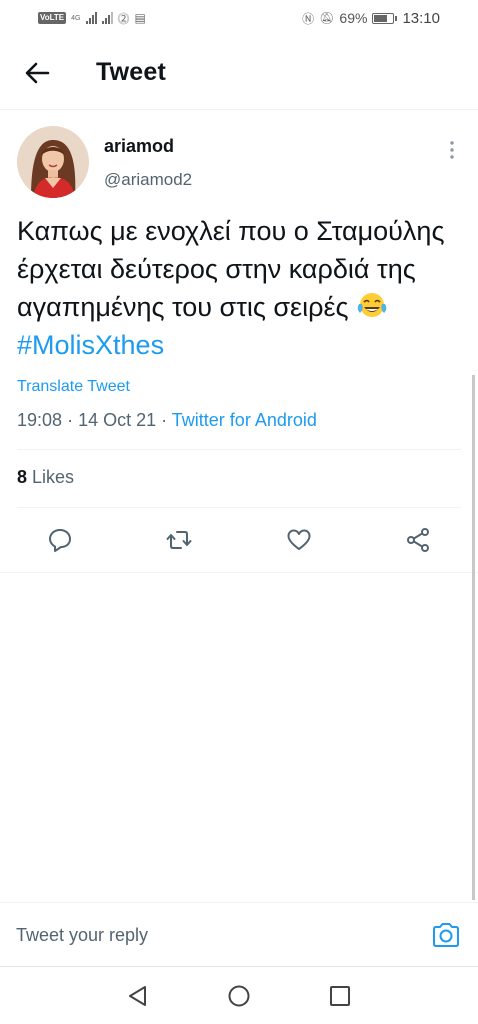 Image resolution: width=478 pixels, height=1024 pixels. I want to click on header: Tweet, so click(239, 73).